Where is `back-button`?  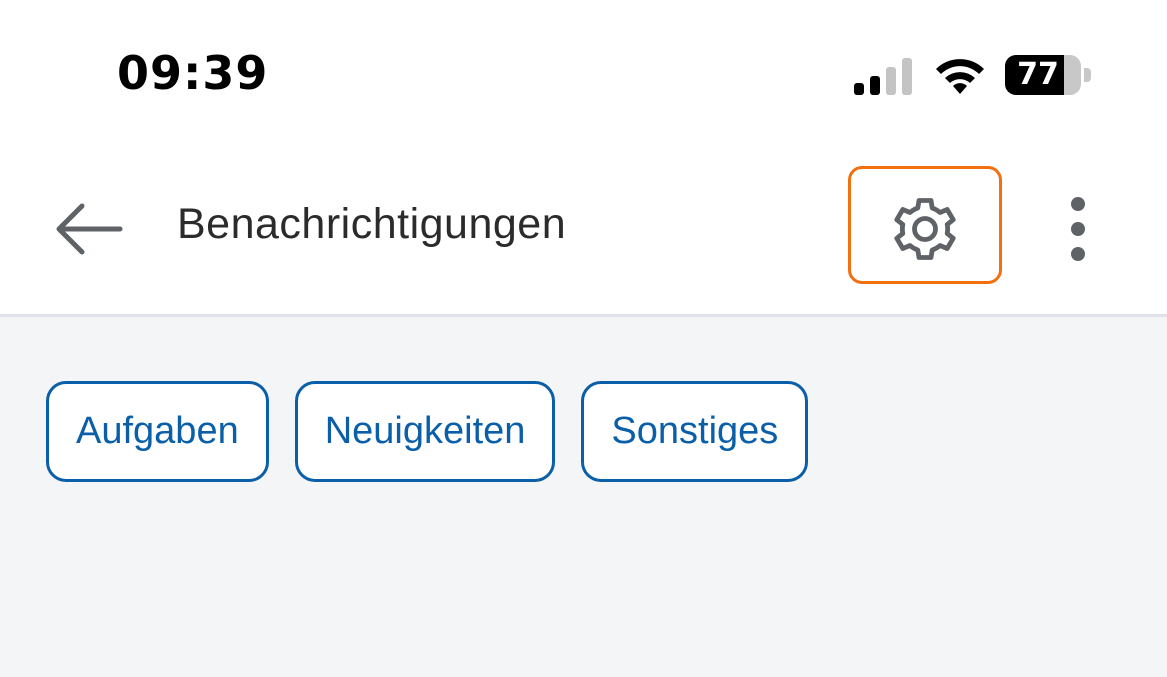 back-button is located at coordinates (88, 229).